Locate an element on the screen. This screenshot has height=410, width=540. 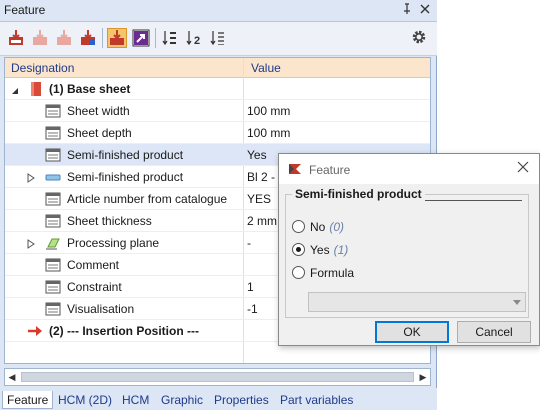
svg-text: 2 is located at coordinates (197, 41).